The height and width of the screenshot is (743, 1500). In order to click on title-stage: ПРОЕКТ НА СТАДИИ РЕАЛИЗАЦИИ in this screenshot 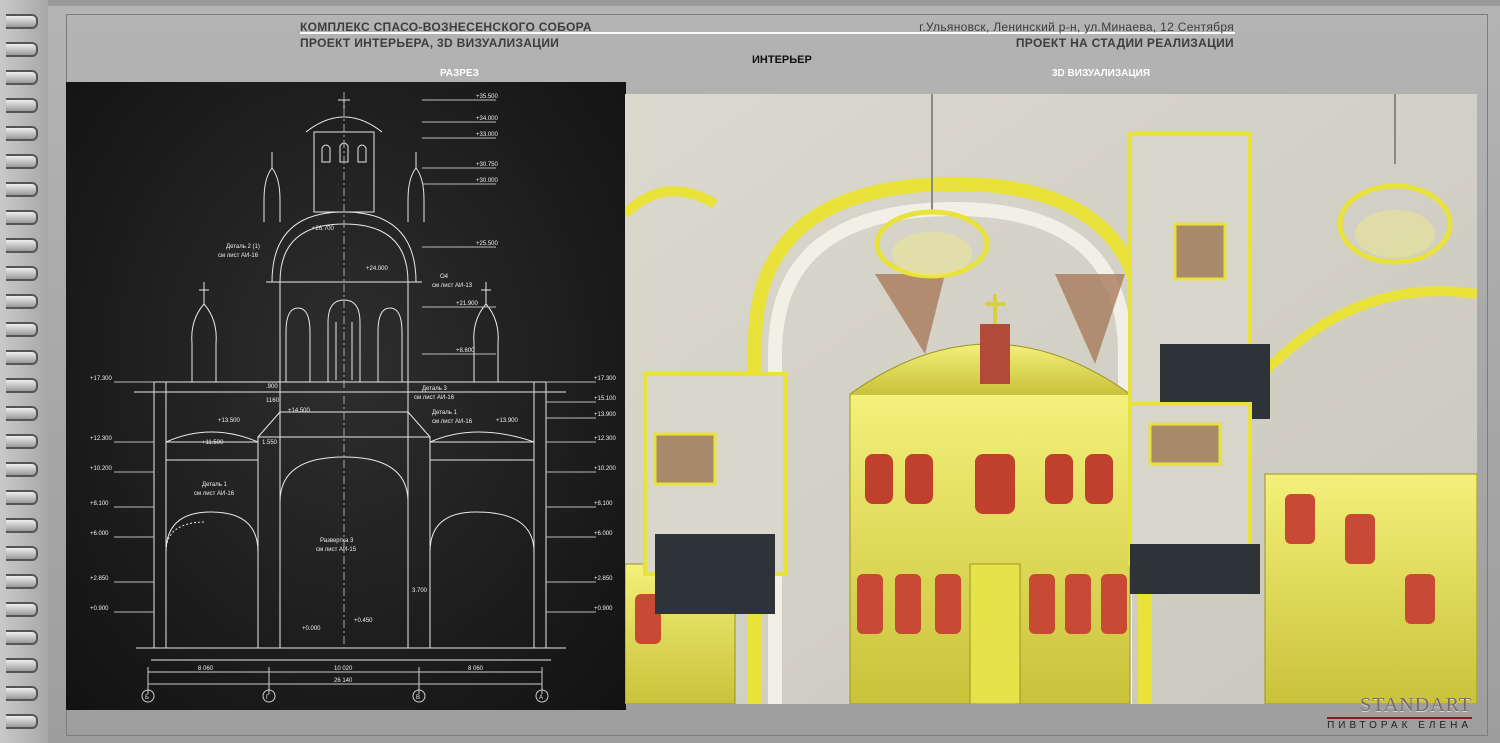, I will do `click(1124, 43)`.